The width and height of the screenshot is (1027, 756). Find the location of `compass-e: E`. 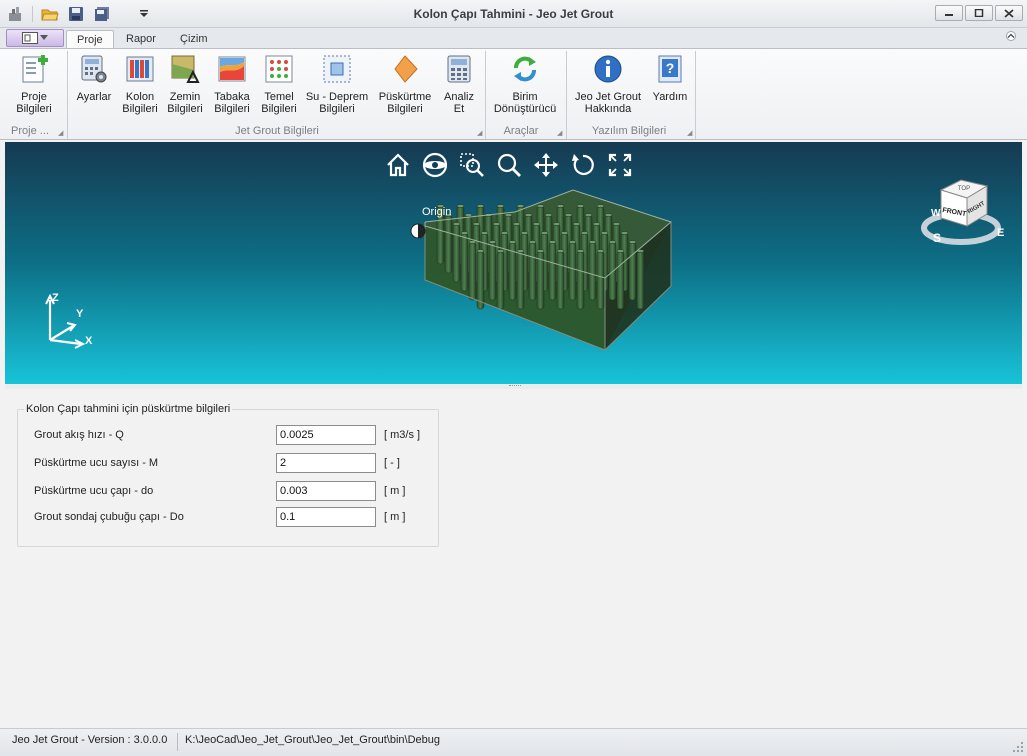

compass-e: E is located at coordinates (1000, 233).